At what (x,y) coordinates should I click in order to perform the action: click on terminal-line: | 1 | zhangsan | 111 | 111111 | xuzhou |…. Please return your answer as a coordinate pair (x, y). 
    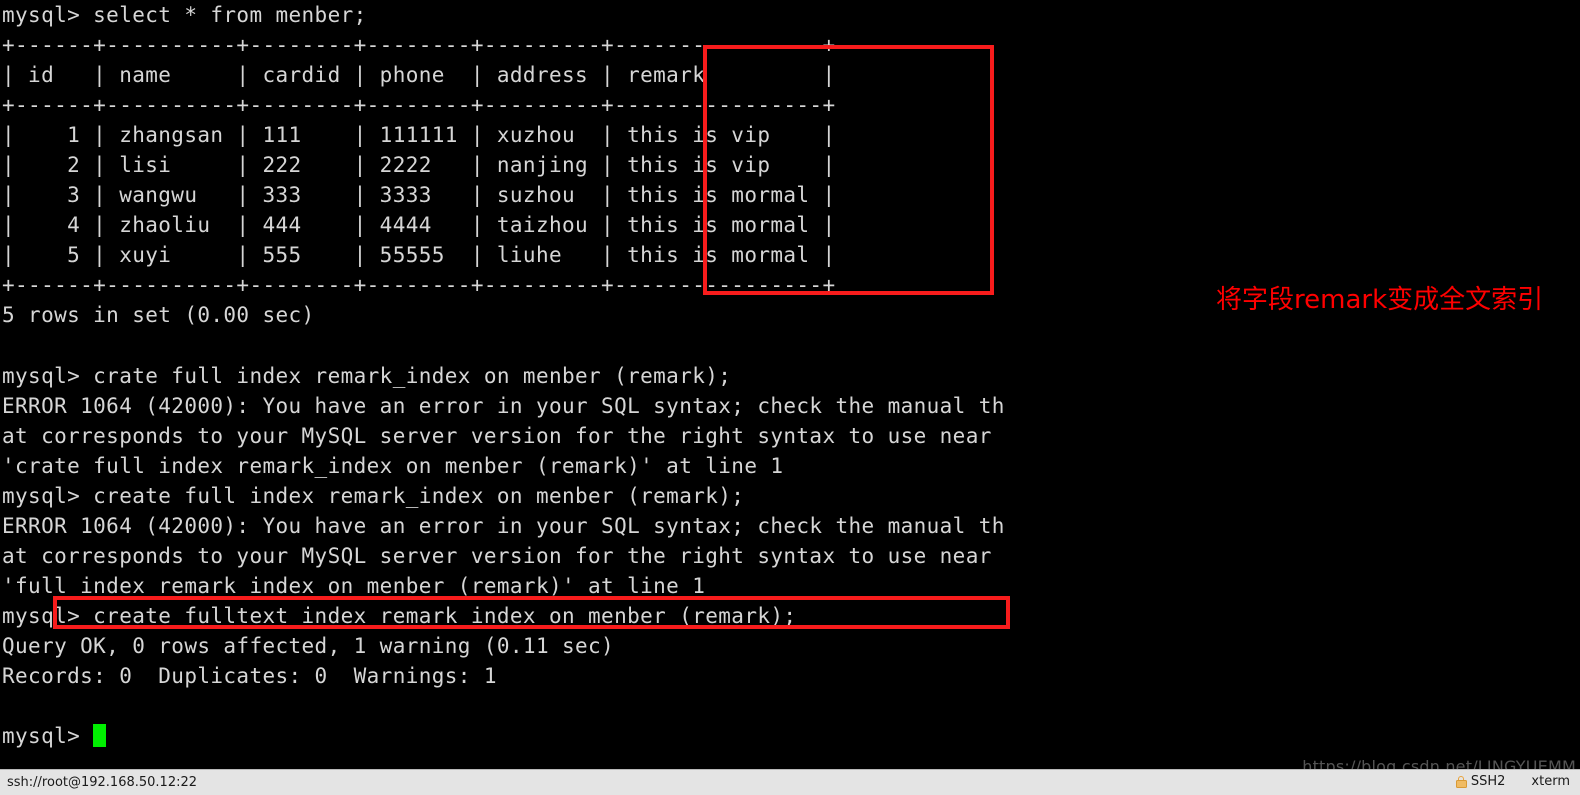
    Looking at the image, I should click on (419, 135).